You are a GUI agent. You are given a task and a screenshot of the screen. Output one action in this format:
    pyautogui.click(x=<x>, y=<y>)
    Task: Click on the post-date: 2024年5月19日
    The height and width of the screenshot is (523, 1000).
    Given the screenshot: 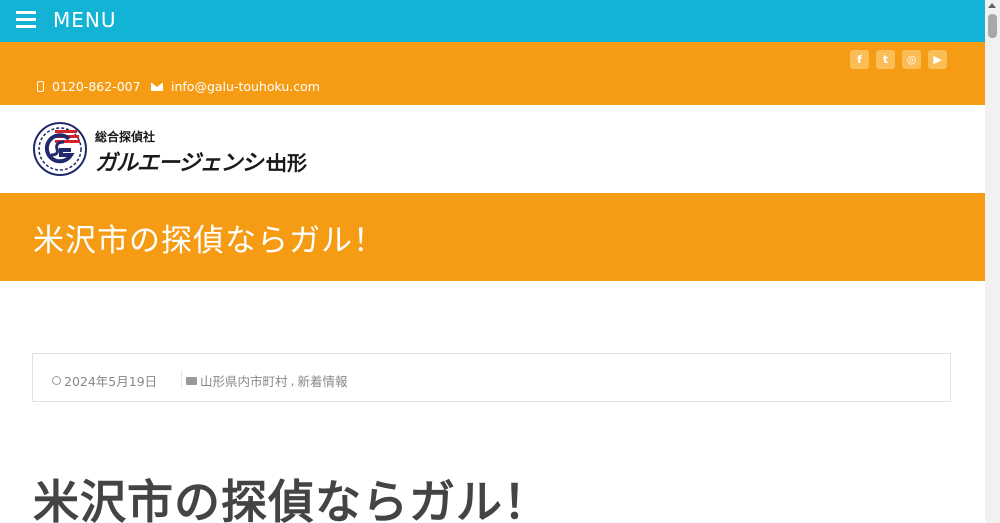 What is the action you would take?
    pyautogui.click(x=104, y=380)
    